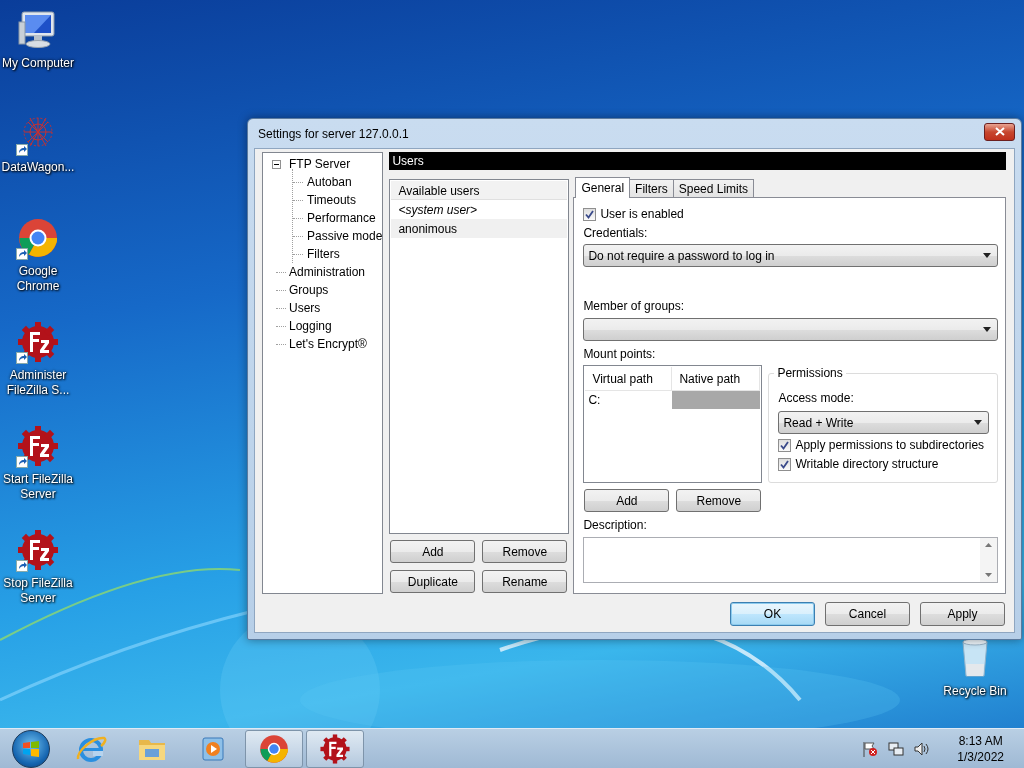 This screenshot has width=1024, height=768. What do you see at coordinates (962, 614) in the screenshot?
I see `dialog-button: Apply` at bounding box center [962, 614].